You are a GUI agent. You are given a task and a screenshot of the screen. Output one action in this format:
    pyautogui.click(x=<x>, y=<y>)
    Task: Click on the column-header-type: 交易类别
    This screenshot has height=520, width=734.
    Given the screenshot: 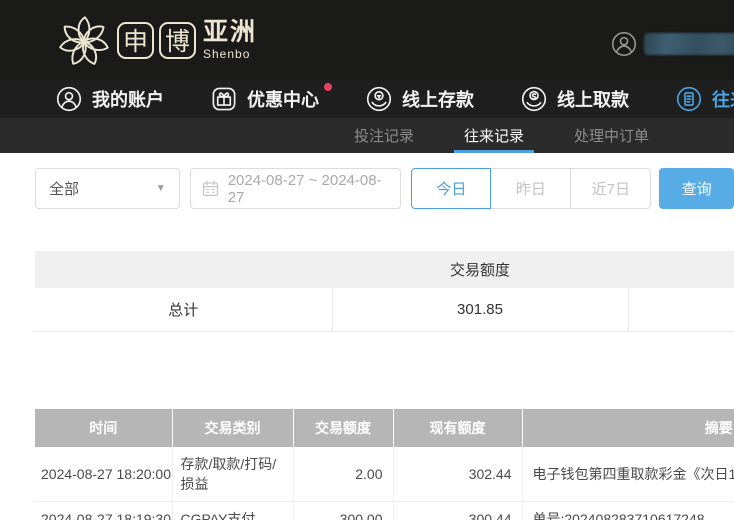 What is the action you would take?
    pyautogui.click(x=233, y=427)
    